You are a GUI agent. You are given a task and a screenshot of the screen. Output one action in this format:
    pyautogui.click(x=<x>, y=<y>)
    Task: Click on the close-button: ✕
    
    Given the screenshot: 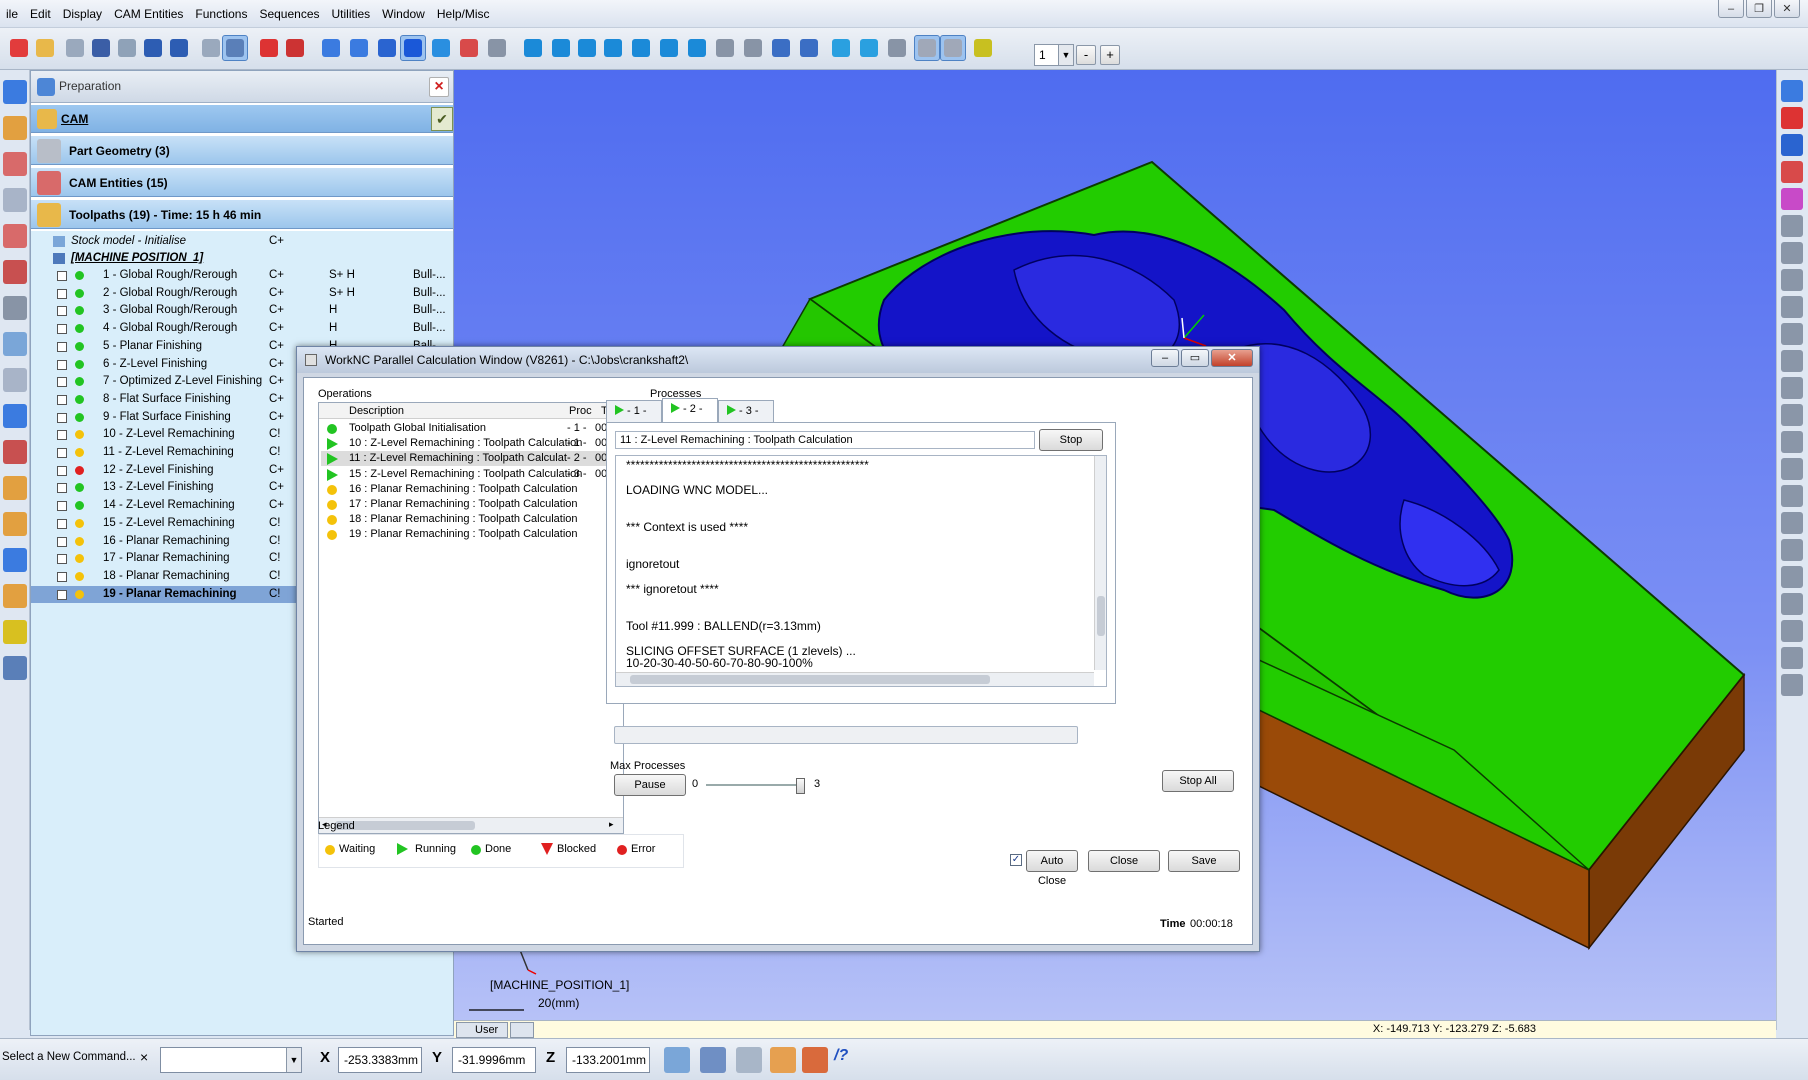 What is the action you would take?
    pyautogui.click(x=1787, y=9)
    